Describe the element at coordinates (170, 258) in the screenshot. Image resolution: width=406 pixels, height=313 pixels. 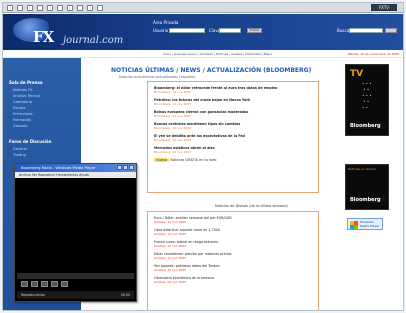
I see `news-meta: Análisis, 11 nov 2005` at that location.